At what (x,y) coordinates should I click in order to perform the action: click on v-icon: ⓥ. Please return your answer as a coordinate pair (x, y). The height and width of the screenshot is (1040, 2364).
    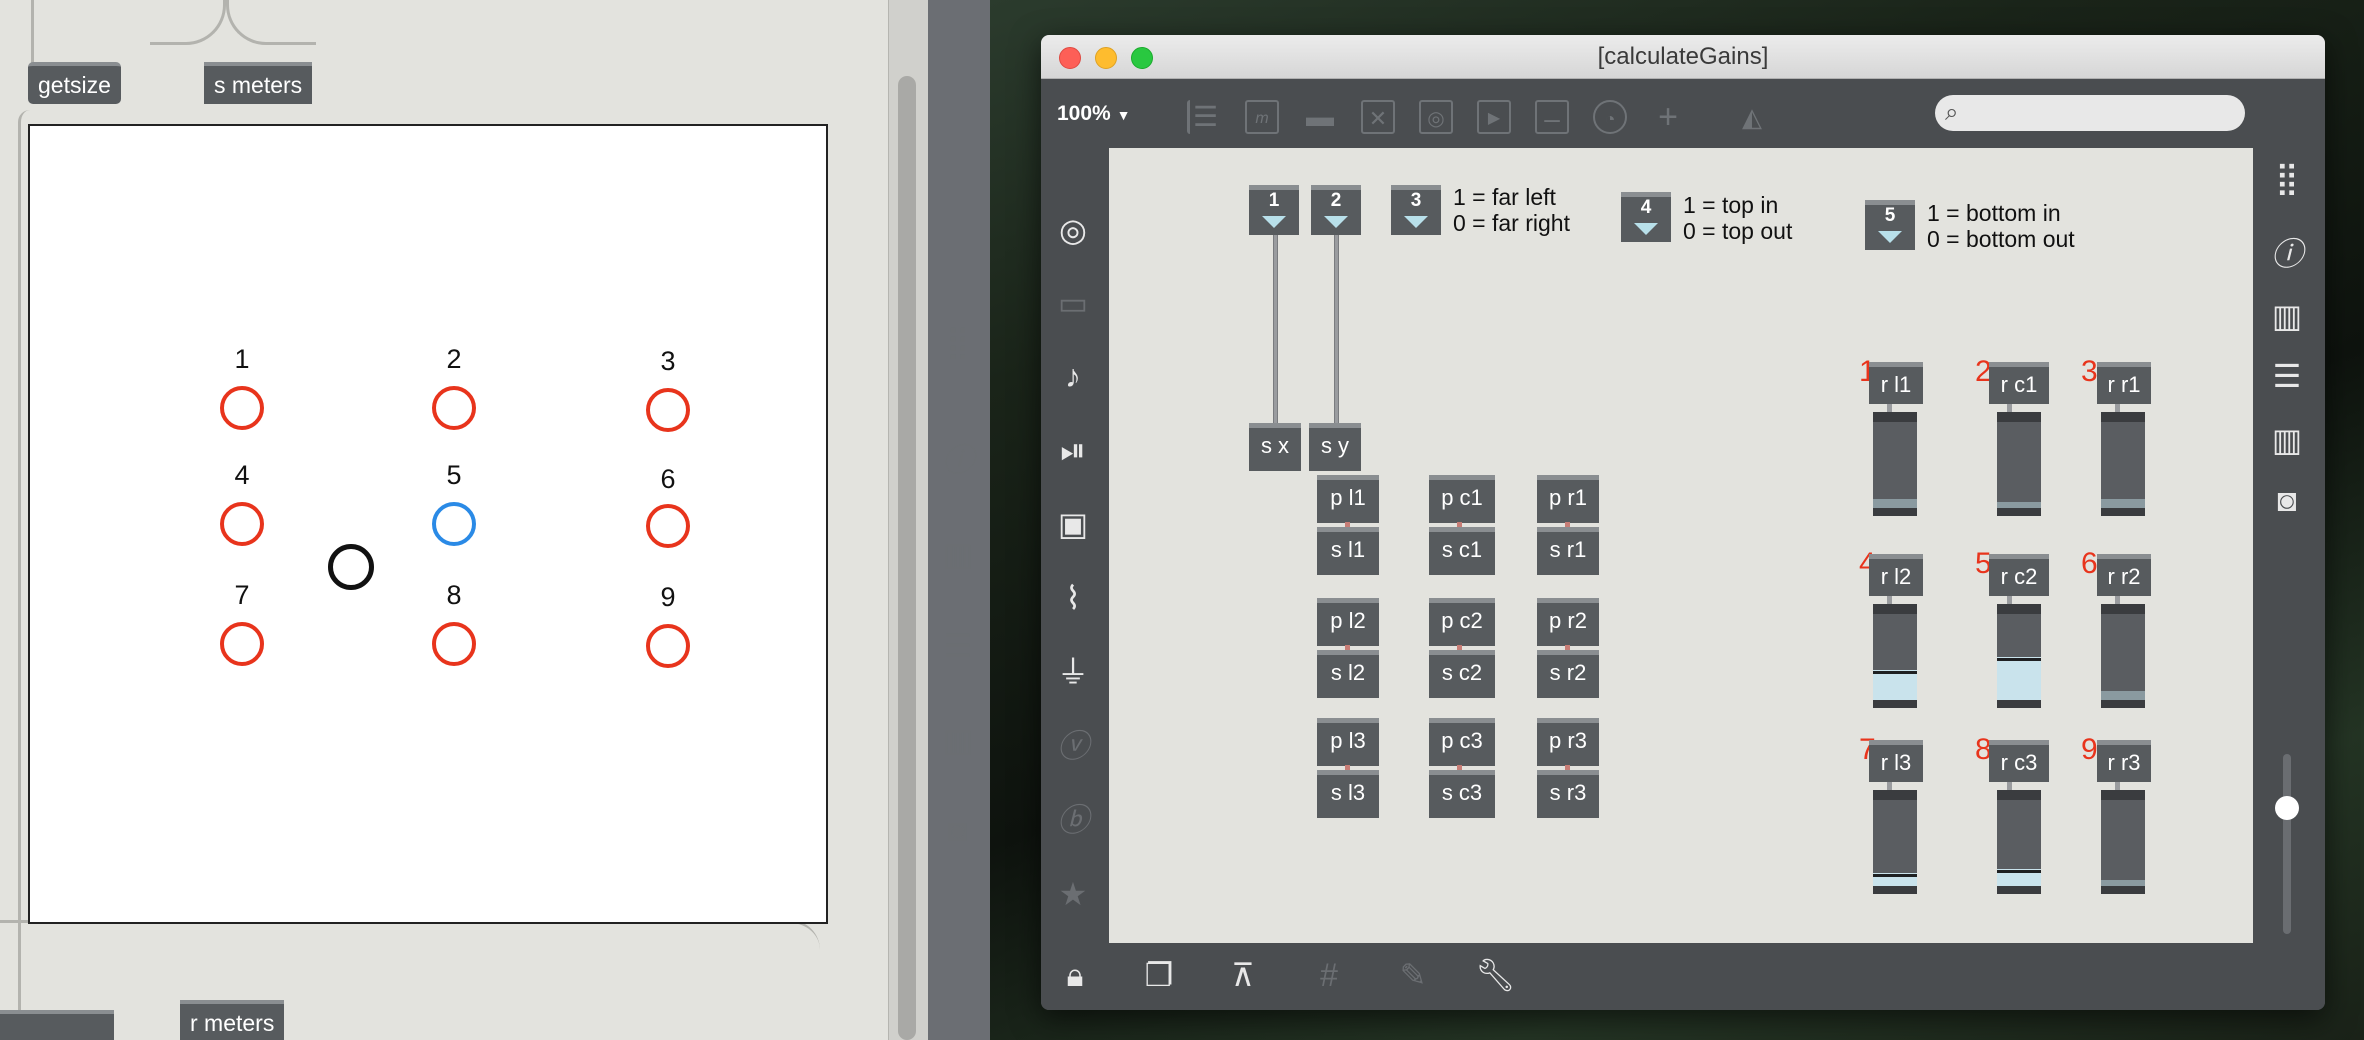
    Looking at the image, I should click on (1073, 746).